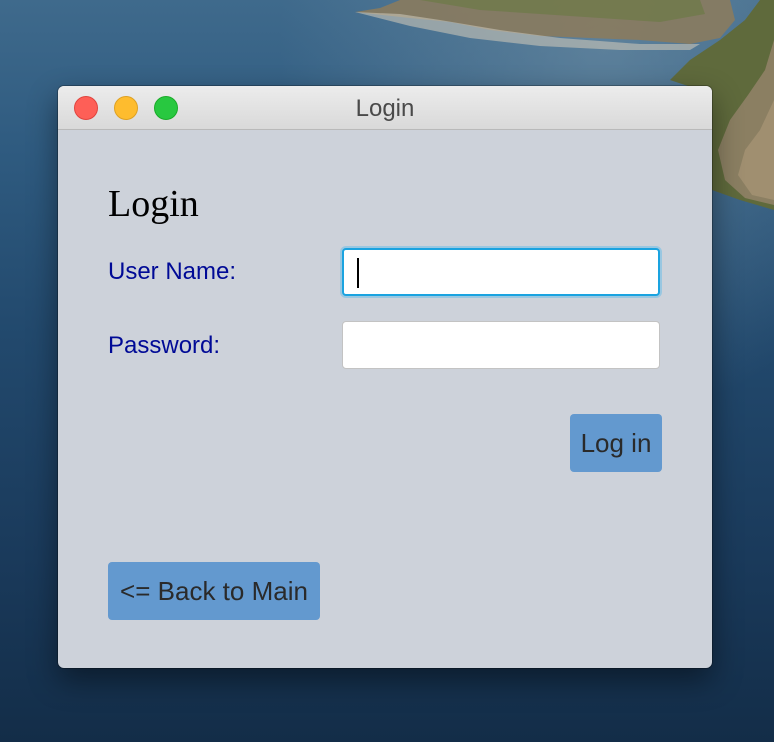  Describe the element at coordinates (501, 345) in the screenshot. I see `password-field` at that location.